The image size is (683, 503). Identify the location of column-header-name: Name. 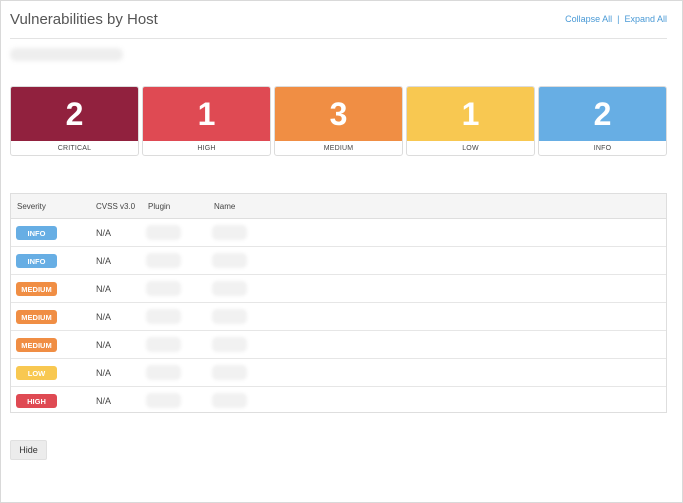
(224, 206).